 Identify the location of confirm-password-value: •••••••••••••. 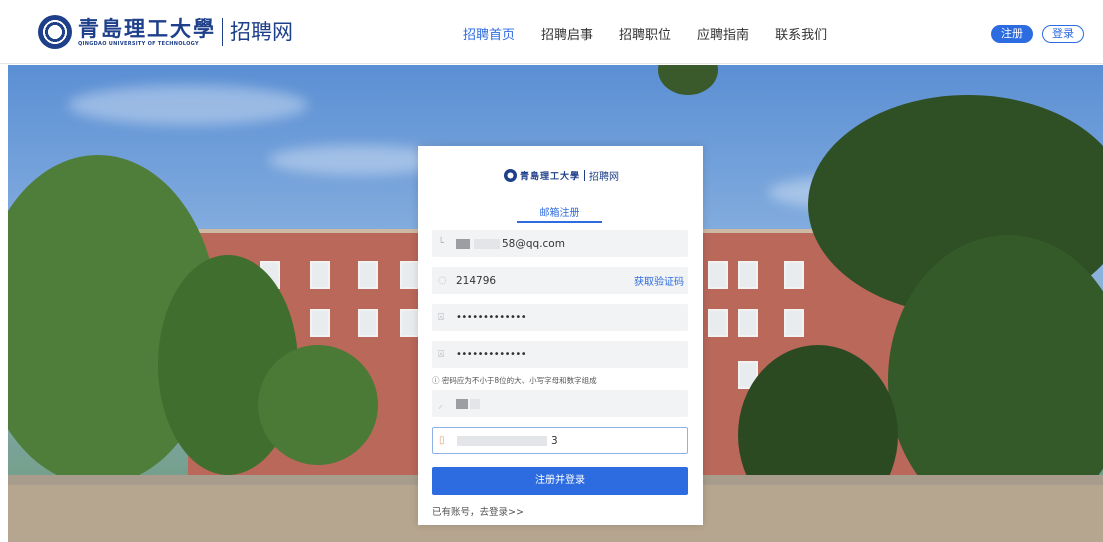
(491, 354).